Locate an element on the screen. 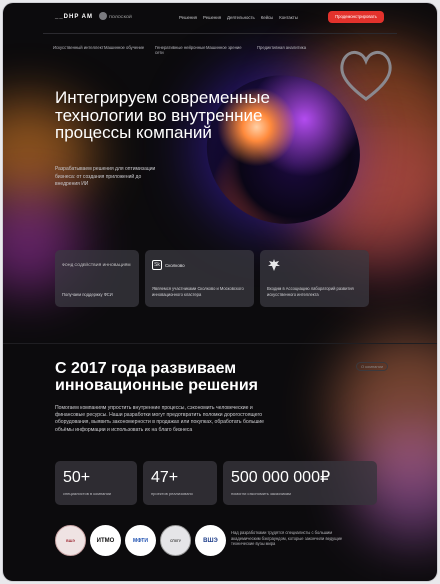 This screenshot has height=584, width=440. category-item: Машинное обучение is located at coordinates (129, 50).